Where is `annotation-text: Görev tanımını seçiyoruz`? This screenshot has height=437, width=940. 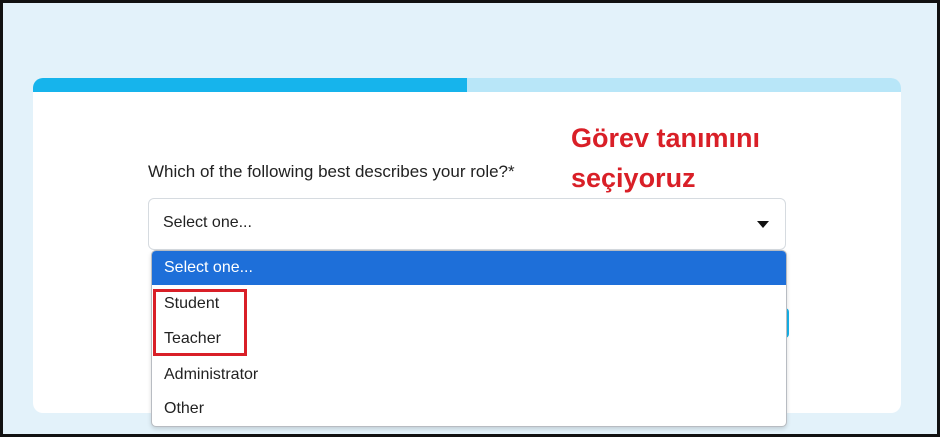
annotation-text: Görev tanımını seçiyoruz is located at coordinates (665, 158).